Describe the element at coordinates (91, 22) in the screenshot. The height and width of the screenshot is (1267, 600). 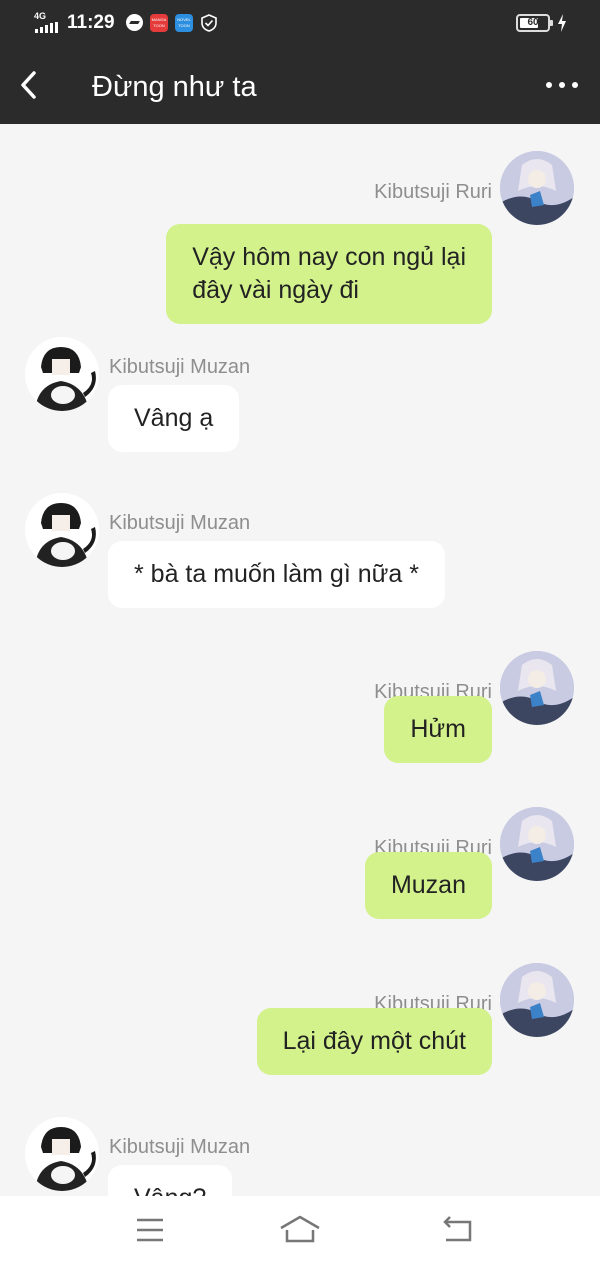
I see `clock: 11:29` at that location.